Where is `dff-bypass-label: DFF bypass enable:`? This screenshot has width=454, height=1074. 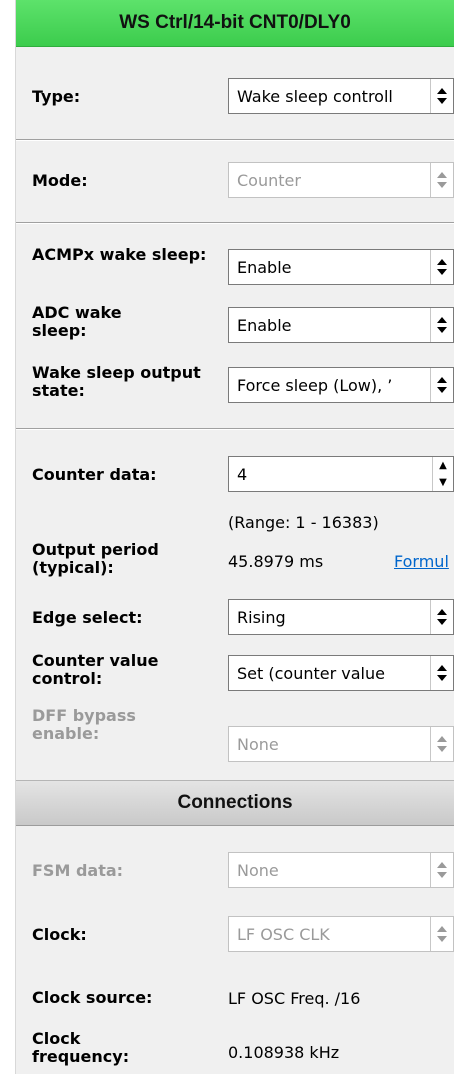
dff-bypass-label: DFF bypass enable: is located at coordinates (84, 724).